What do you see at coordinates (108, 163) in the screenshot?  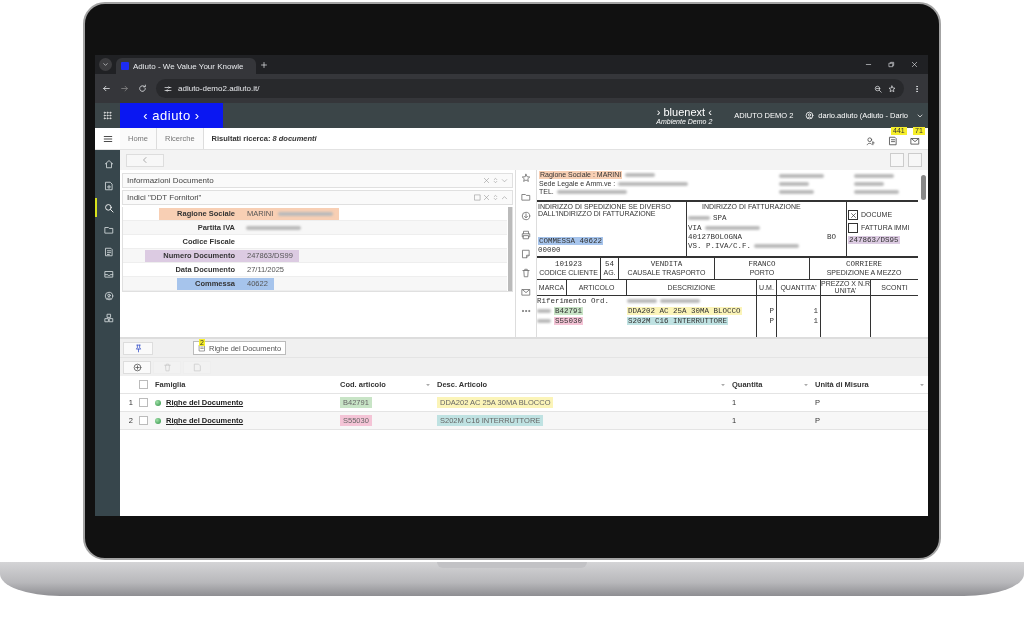 I see `home-icon` at bounding box center [108, 163].